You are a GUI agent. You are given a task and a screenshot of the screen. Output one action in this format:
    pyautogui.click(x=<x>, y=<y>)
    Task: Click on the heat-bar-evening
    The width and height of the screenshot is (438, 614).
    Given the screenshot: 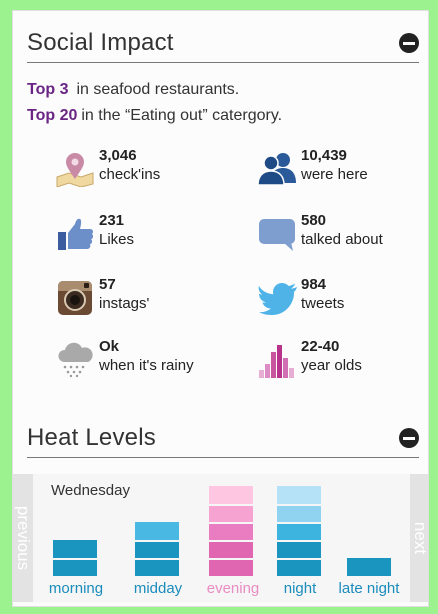 What is the action you would take?
    pyautogui.click(x=231, y=531)
    